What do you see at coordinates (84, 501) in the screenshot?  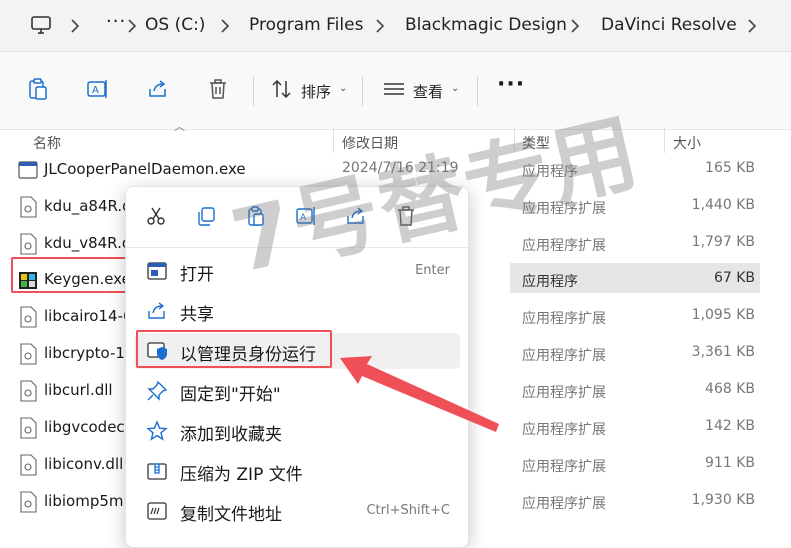 I see `file-name: libiomp5m` at bounding box center [84, 501].